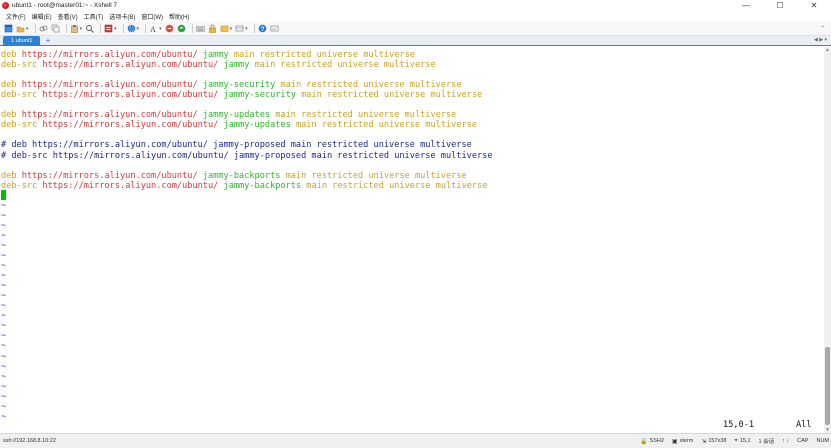 This screenshot has width=831, height=448. I want to click on terminal-text-segment: jammy, so click(215, 55).